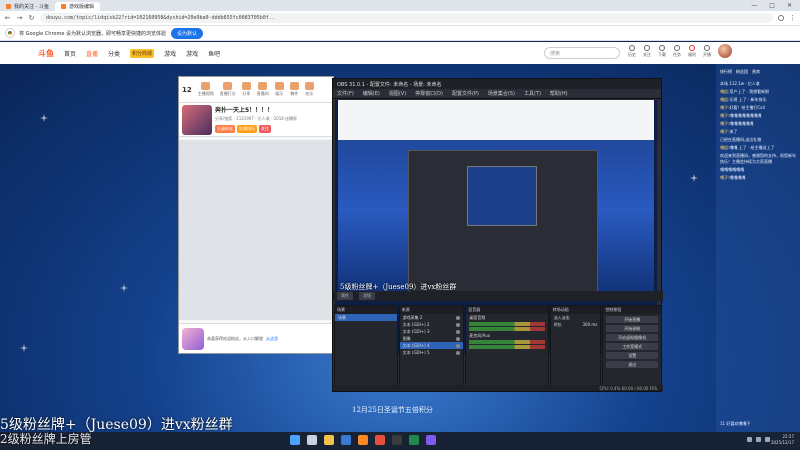 The image size is (800, 450). Describe the element at coordinates (397, 440) in the screenshot. I see `obs-icon` at that location.